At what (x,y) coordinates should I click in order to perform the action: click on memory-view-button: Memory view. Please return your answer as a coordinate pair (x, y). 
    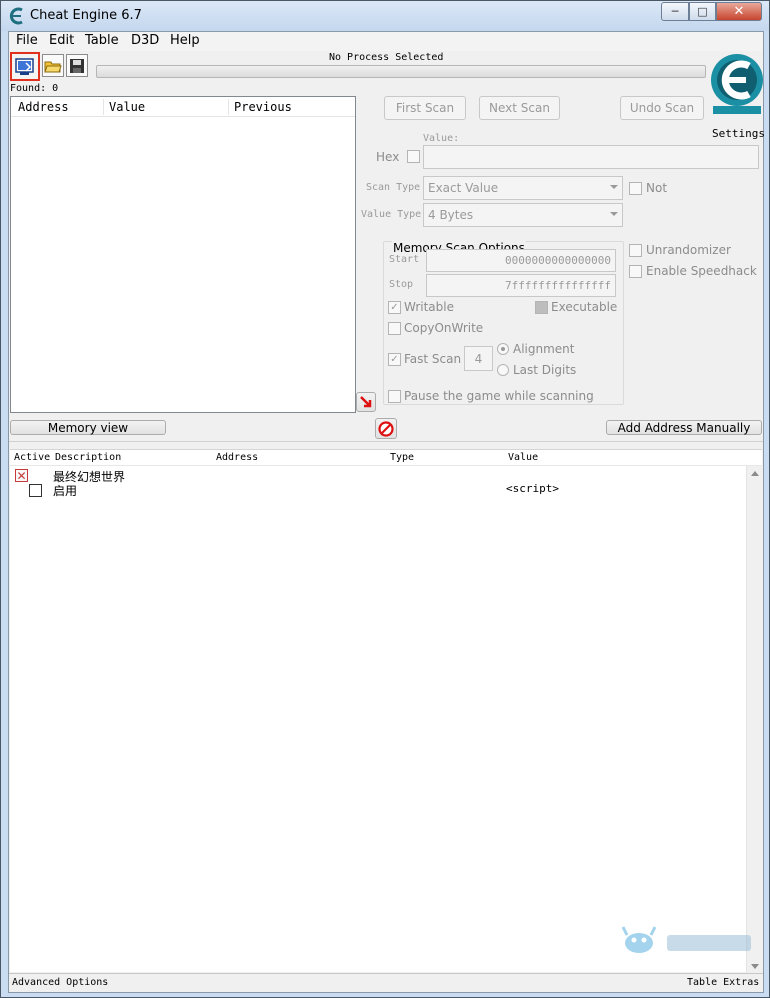
    Looking at the image, I should click on (88, 427).